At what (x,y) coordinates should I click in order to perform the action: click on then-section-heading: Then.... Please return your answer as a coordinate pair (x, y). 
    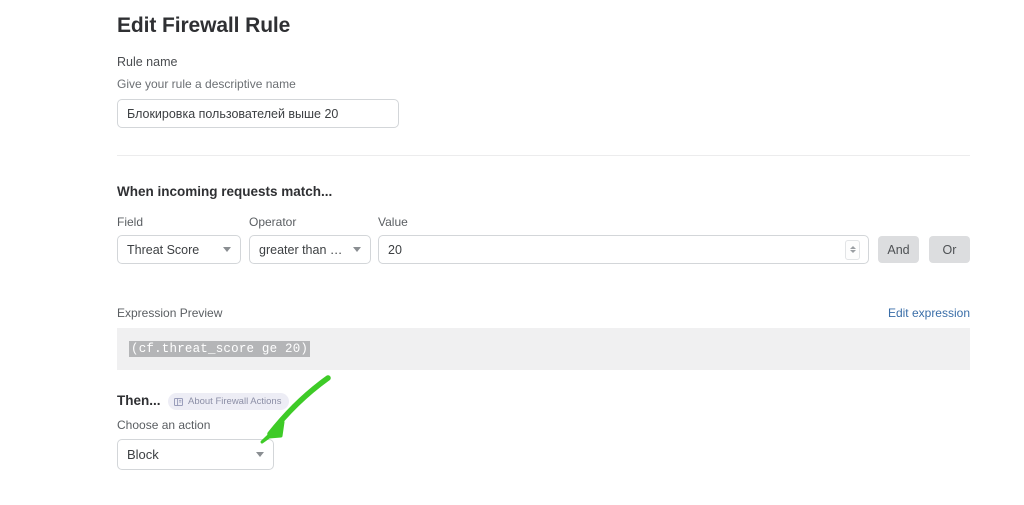
    Looking at the image, I should click on (139, 400).